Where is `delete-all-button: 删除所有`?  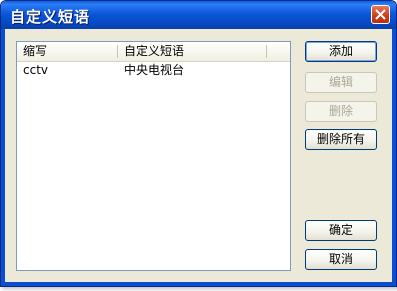
delete-all-button: 删除所有 is located at coordinates (341, 139).